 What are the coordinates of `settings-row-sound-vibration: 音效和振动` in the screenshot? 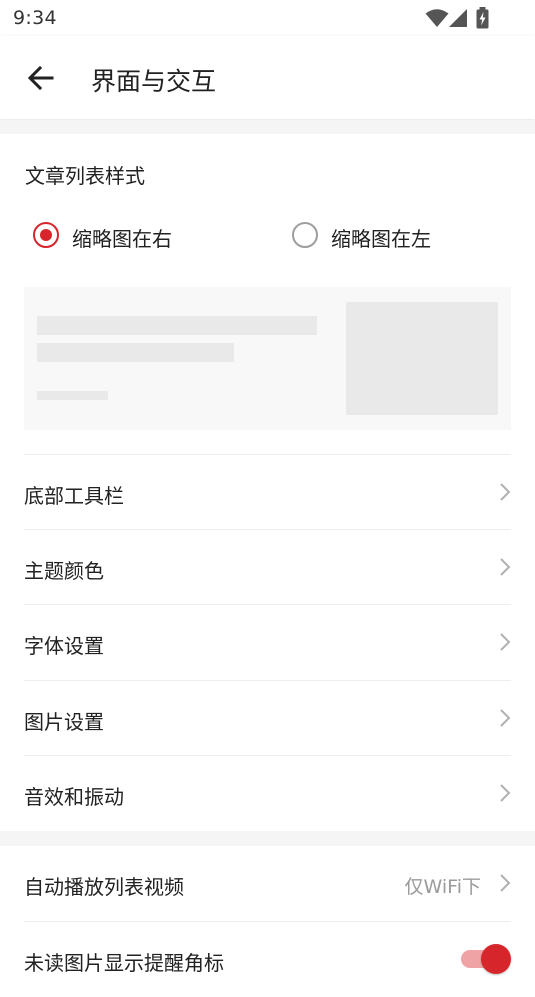 It's located at (267, 793).